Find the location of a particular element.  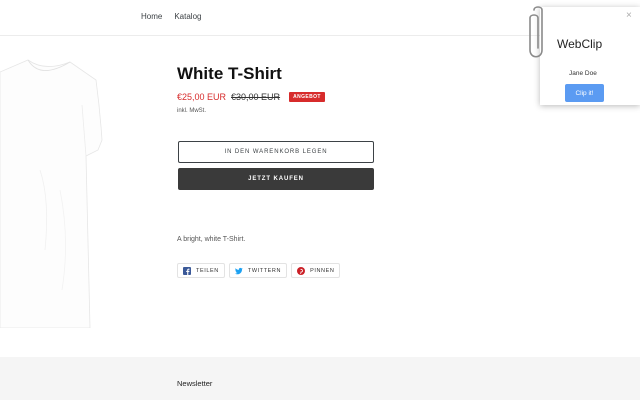

webclip-popup: × WebClip Jane Doe Clip it! is located at coordinates (590, 56).